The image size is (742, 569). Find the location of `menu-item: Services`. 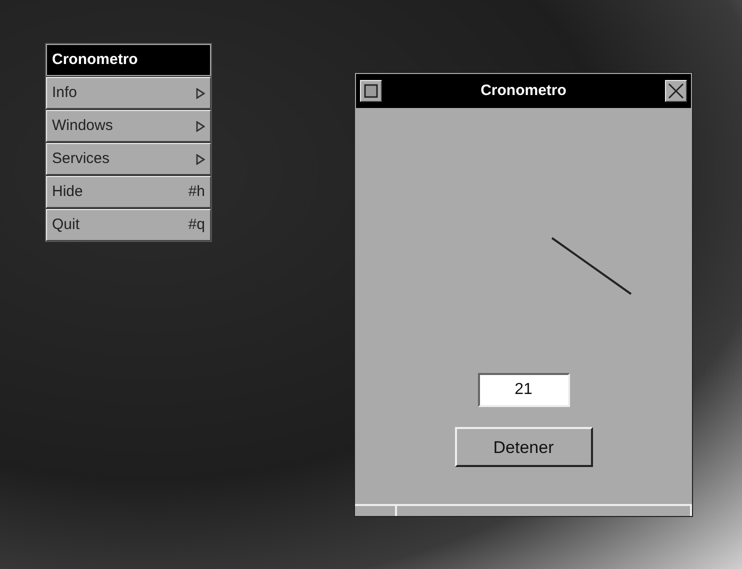

menu-item: Services is located at coordinates (128, 159).